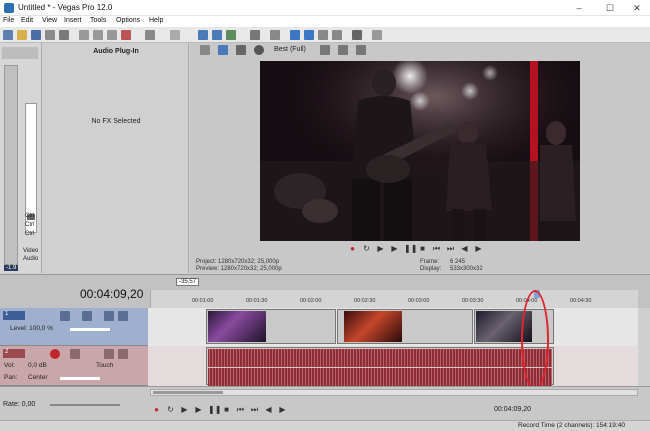  What do you see at coordinates (128, 20) in the screenshot?
I see `menu-options: Options` at bounding box center [128, 20].